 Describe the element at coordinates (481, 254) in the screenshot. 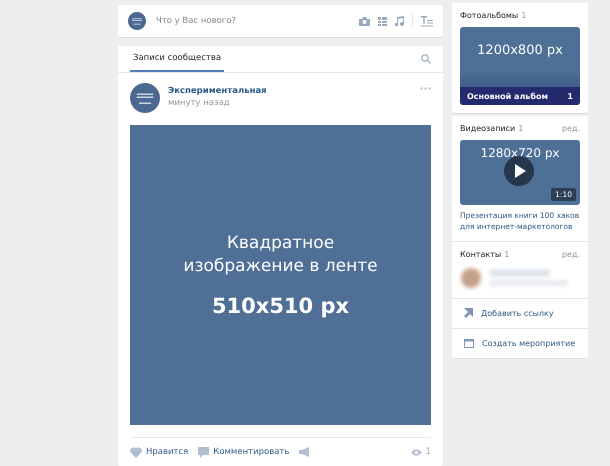

I see `section-title: Контакты` at that location.